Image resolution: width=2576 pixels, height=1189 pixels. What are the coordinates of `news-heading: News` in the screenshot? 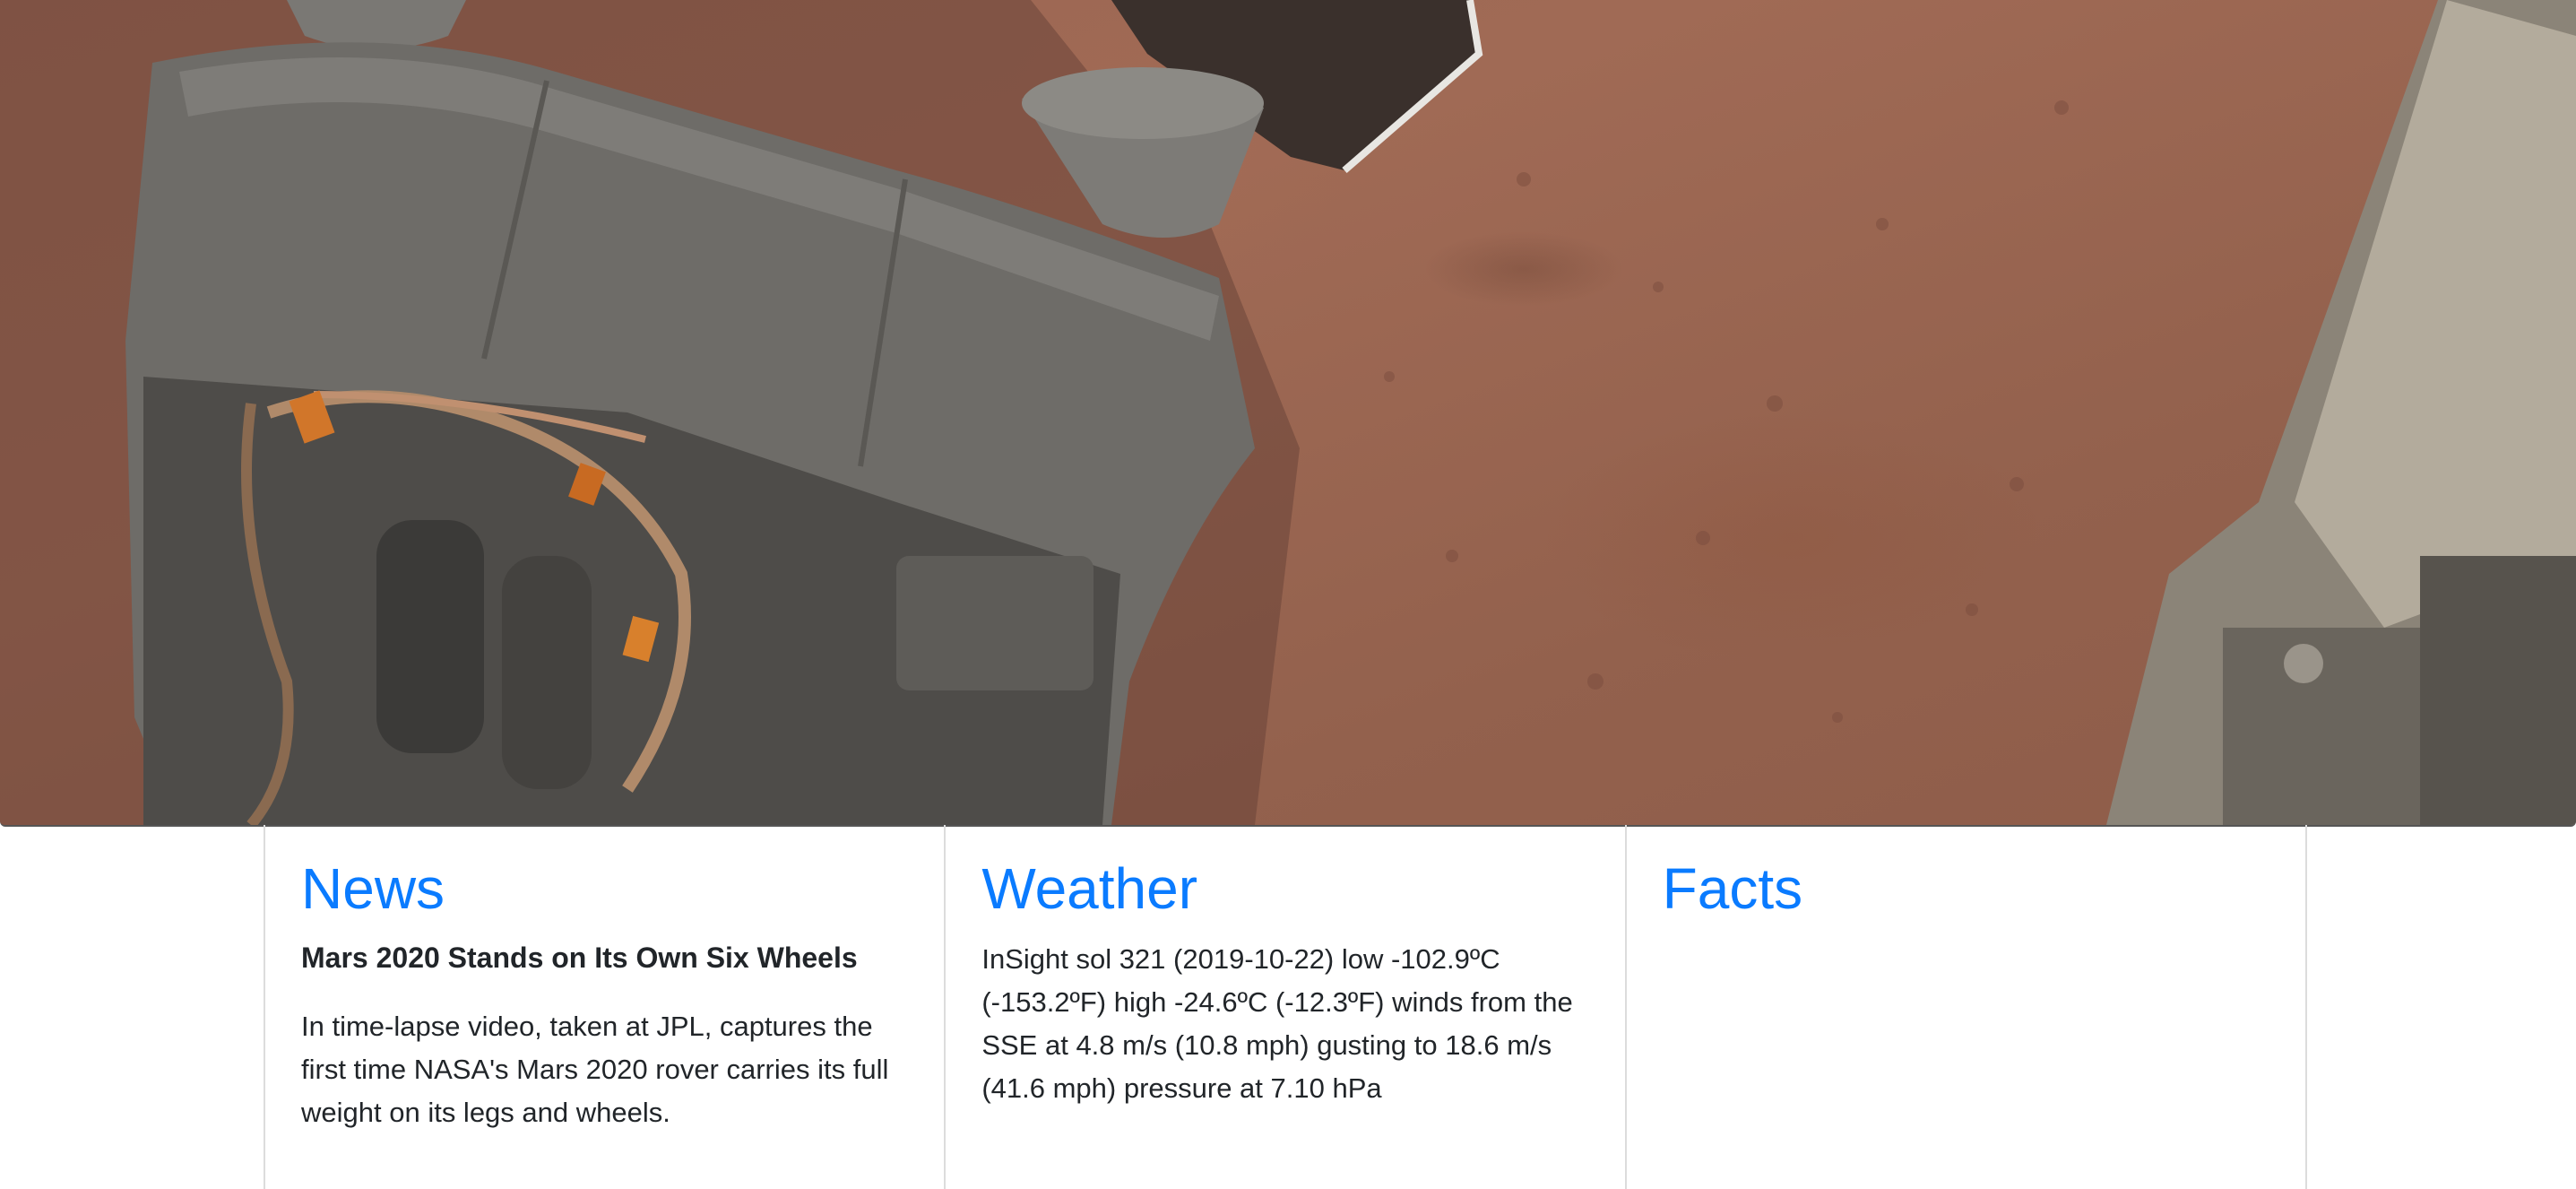 It's located at (373, 889).